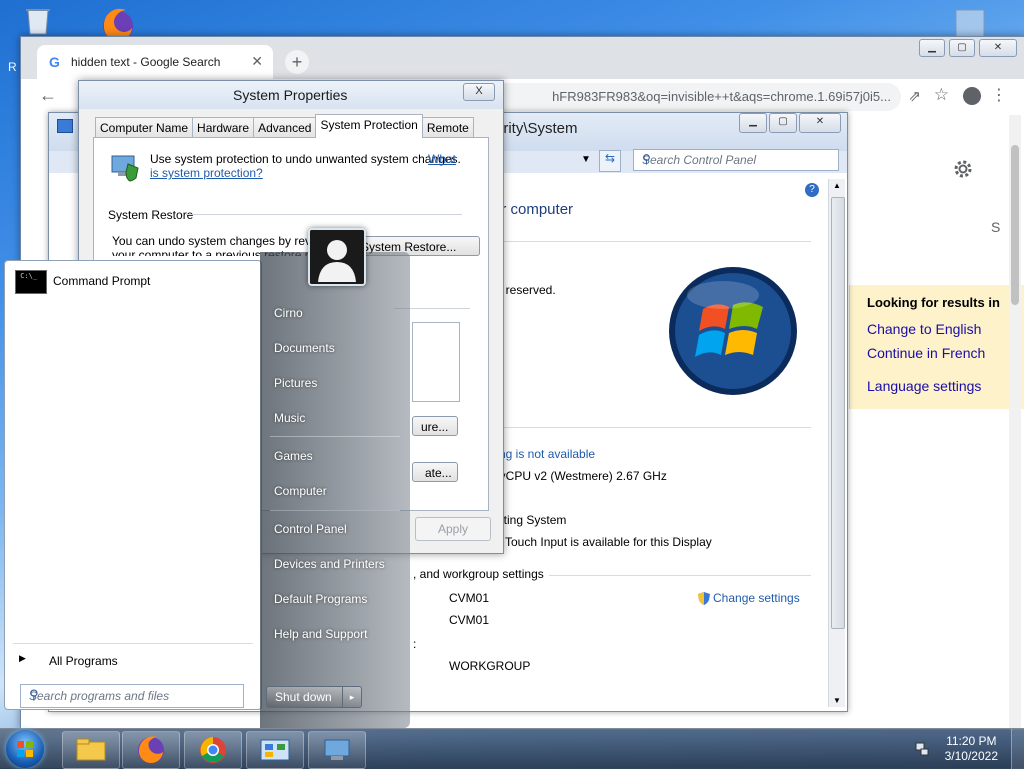 This screenshot has width=1024, height=769. I want to click on sm-item-devices-printers: Devices and Printers, so click(329, 564).